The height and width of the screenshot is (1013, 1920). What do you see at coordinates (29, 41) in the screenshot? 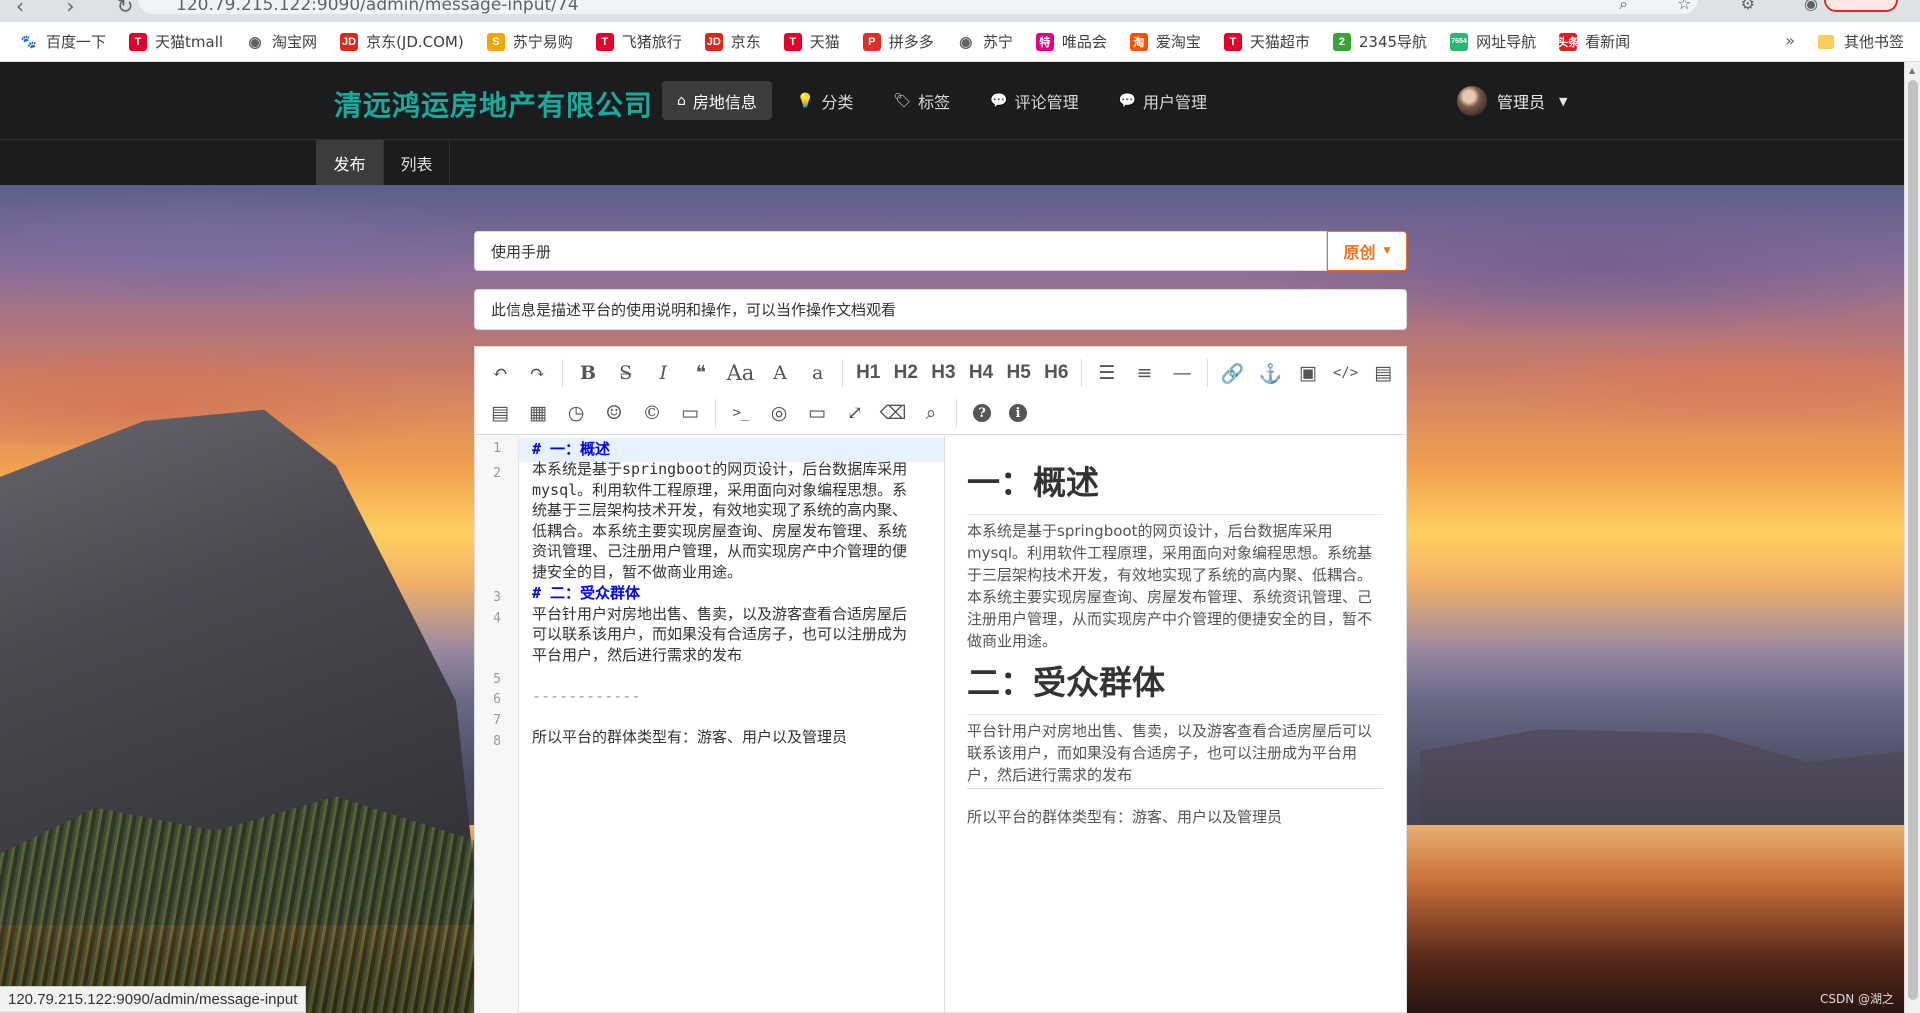
I see `bookmark-favicon-icon: 🐾` at bounding box center [29, 41].